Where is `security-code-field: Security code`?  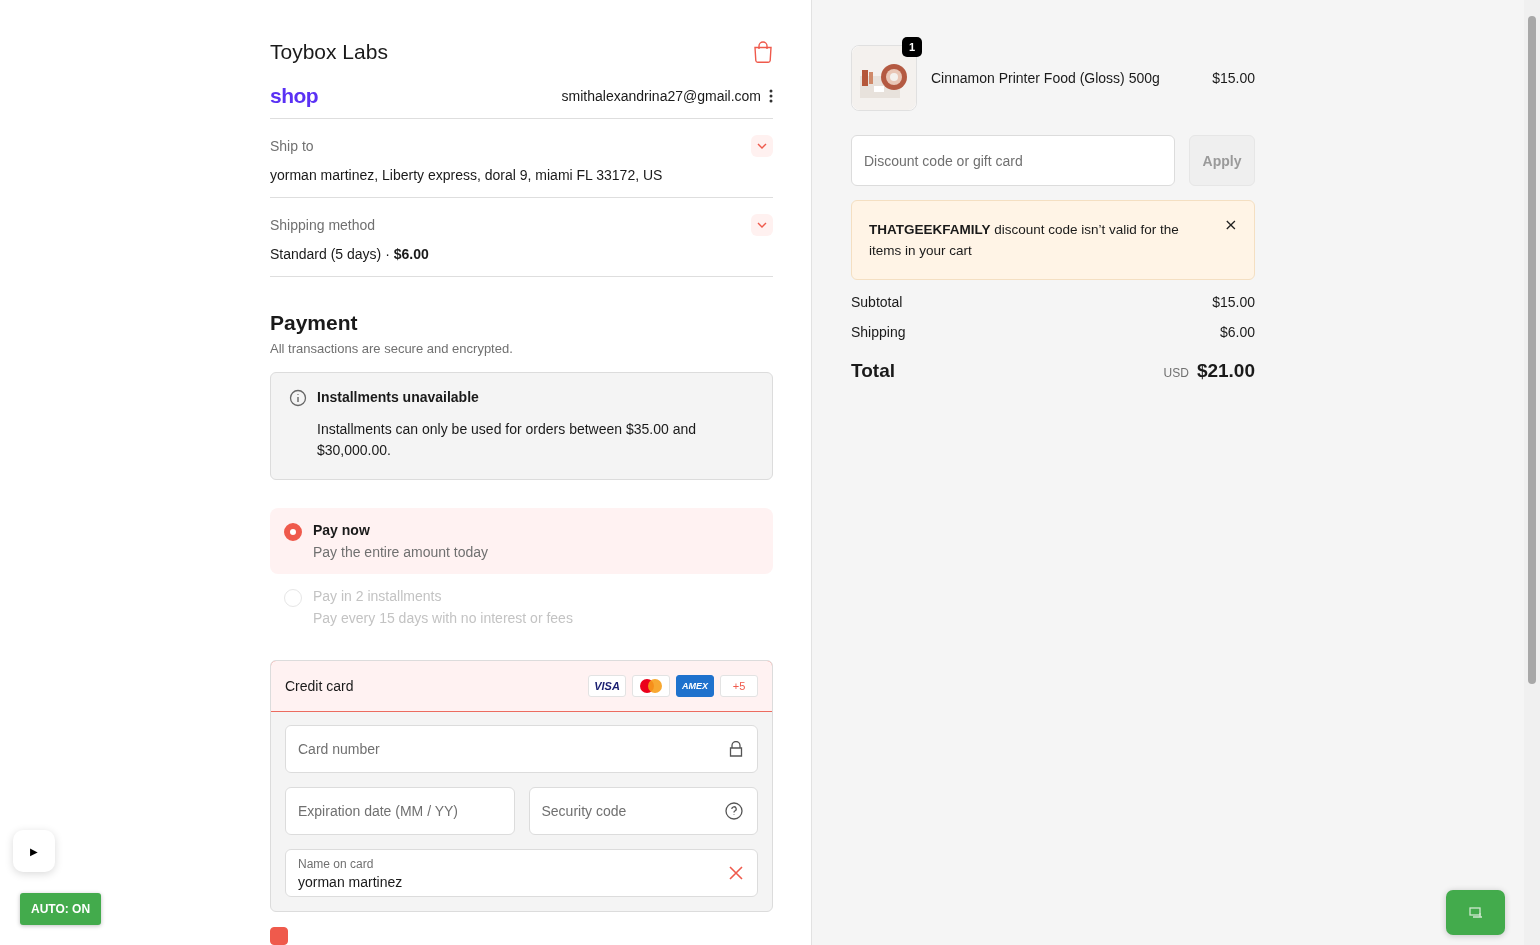
security-code-field: Security code is located at coordinates (643, 811).